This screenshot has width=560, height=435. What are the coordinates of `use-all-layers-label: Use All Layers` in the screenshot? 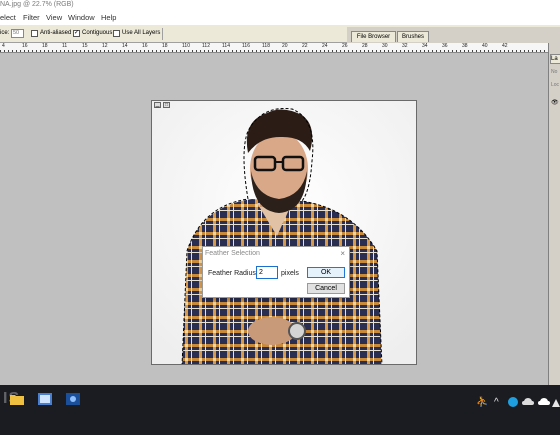 It's located at (141, 33).